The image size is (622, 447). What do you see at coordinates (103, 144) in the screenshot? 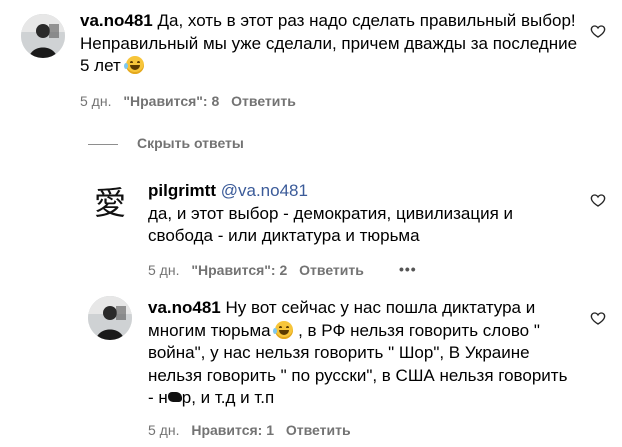
I see `replies-divider` at bounding box center [103, 144].